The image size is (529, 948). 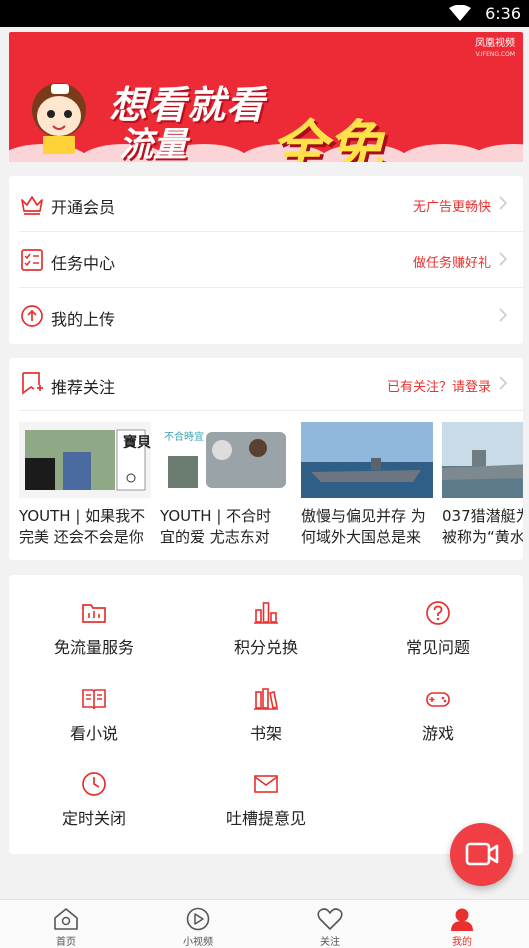 I want to click on bottom-tab-bar: 首页 小视频 关注 我的, so click(x=264, y=923).